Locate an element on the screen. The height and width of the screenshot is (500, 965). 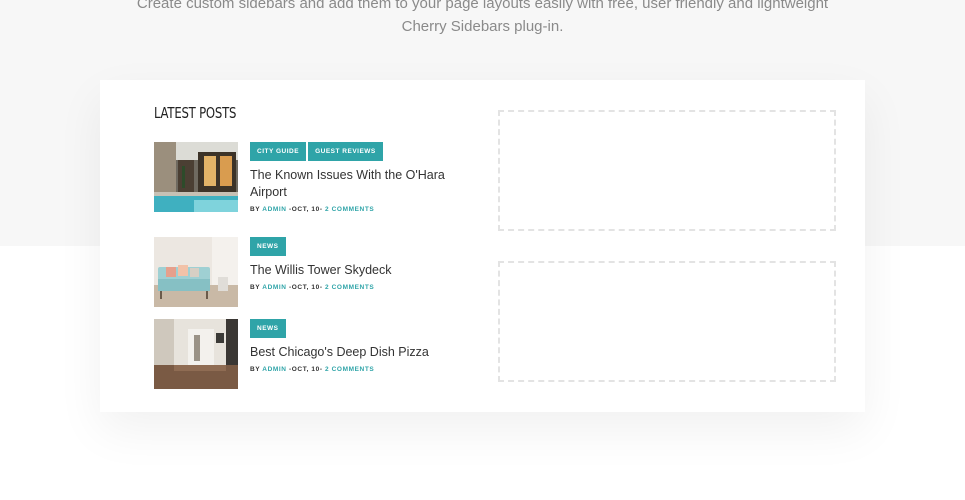
post-thumbnail-pool-house is located at coordinates (196, 177).